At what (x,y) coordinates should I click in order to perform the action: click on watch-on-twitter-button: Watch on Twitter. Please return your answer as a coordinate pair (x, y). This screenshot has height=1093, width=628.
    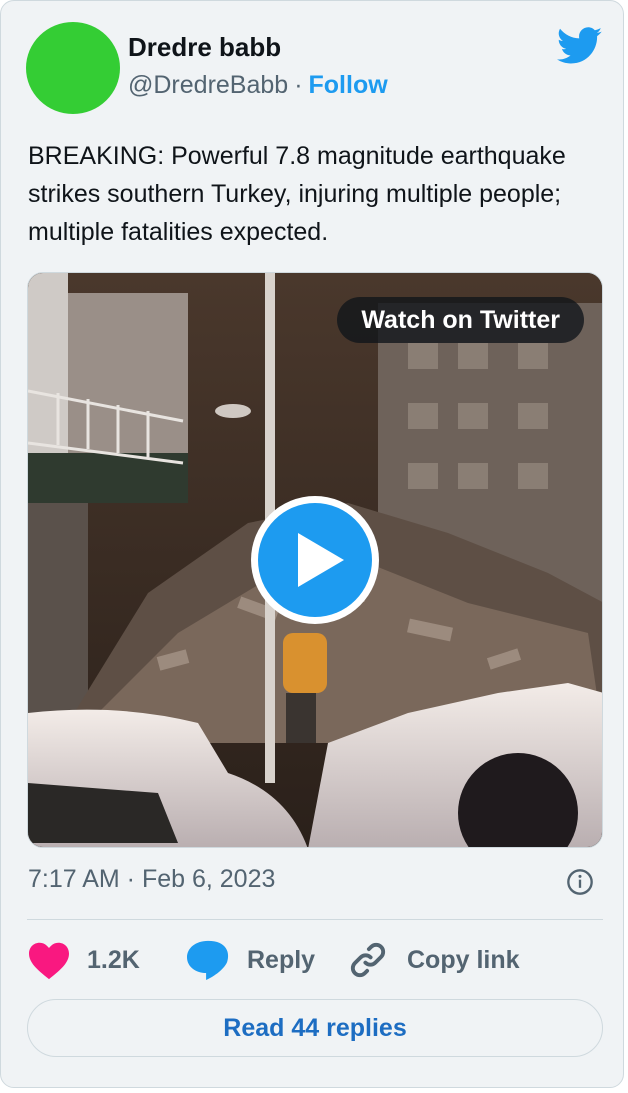
    Looking at the image, I should click on (460, 320).